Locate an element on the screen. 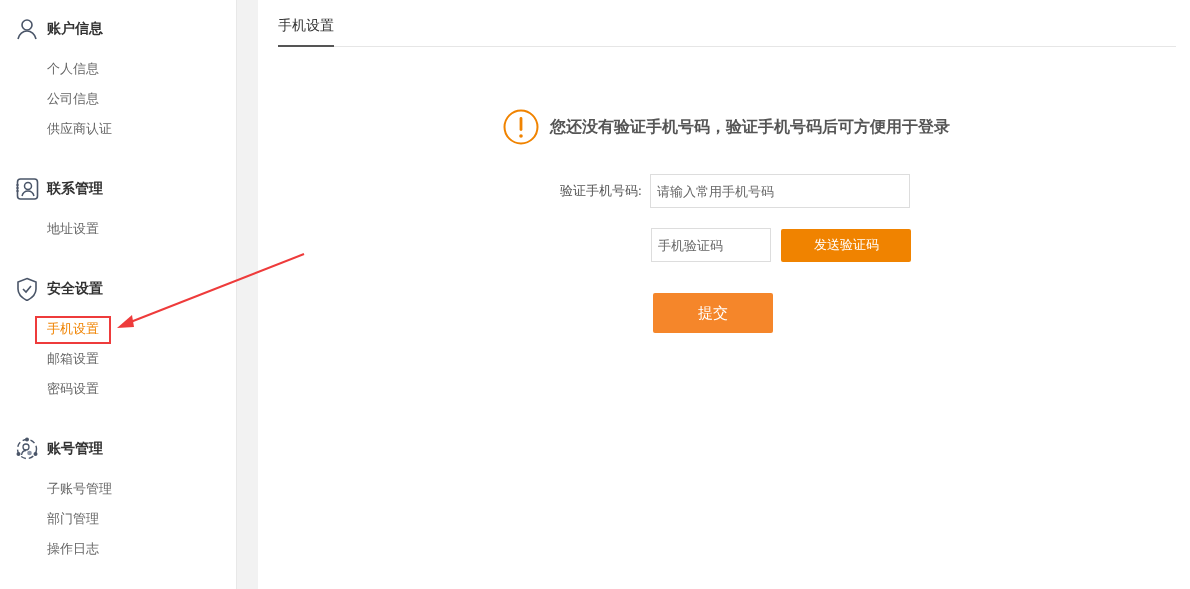  field-label: 验证手机号码: is located at coordinates (600, 191).